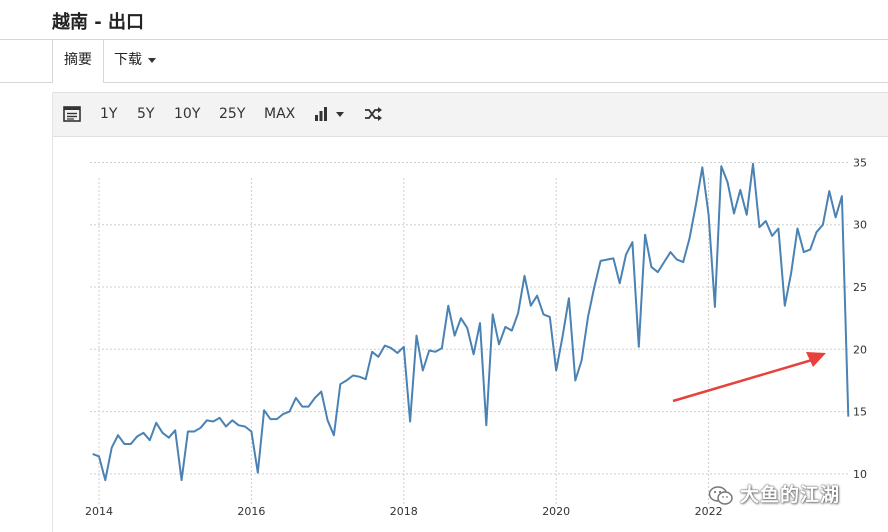  I want to click on x-tick-label: 2020, so click(556, 511).